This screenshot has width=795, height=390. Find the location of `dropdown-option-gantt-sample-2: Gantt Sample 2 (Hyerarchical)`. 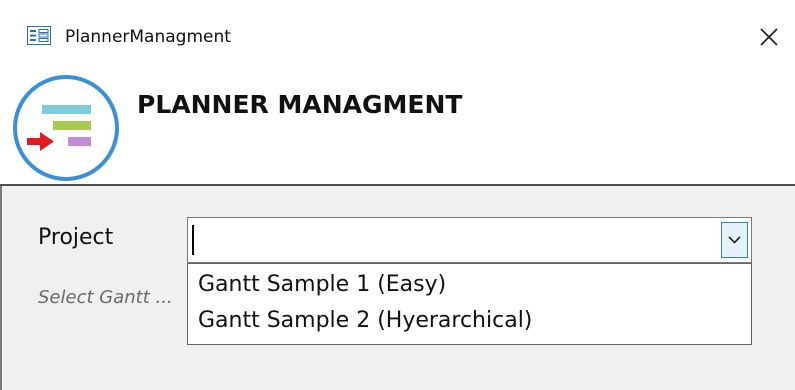

dropdown-option-gantt-sample-2: Gantt Sample 2 (Hyerarchical) is located at coordinates (468, 321).